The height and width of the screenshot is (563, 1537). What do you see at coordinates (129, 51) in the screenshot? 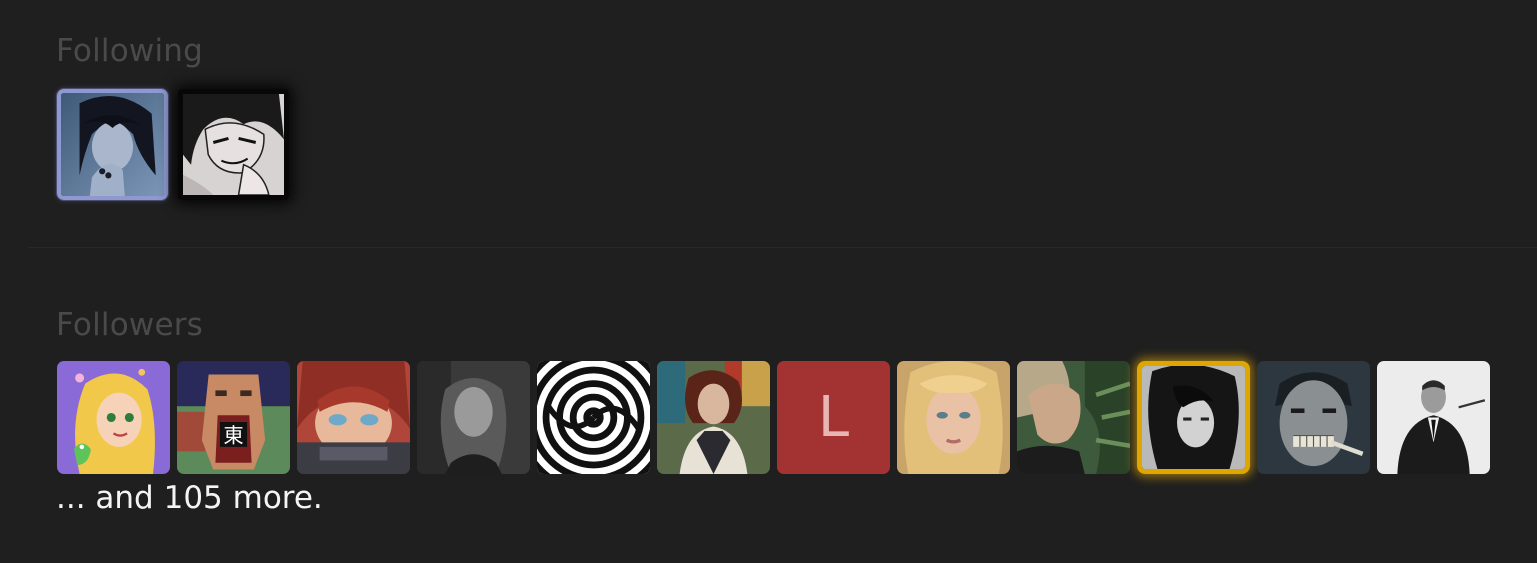
I see `following-heading: Following` at bounding box center [129, 51].